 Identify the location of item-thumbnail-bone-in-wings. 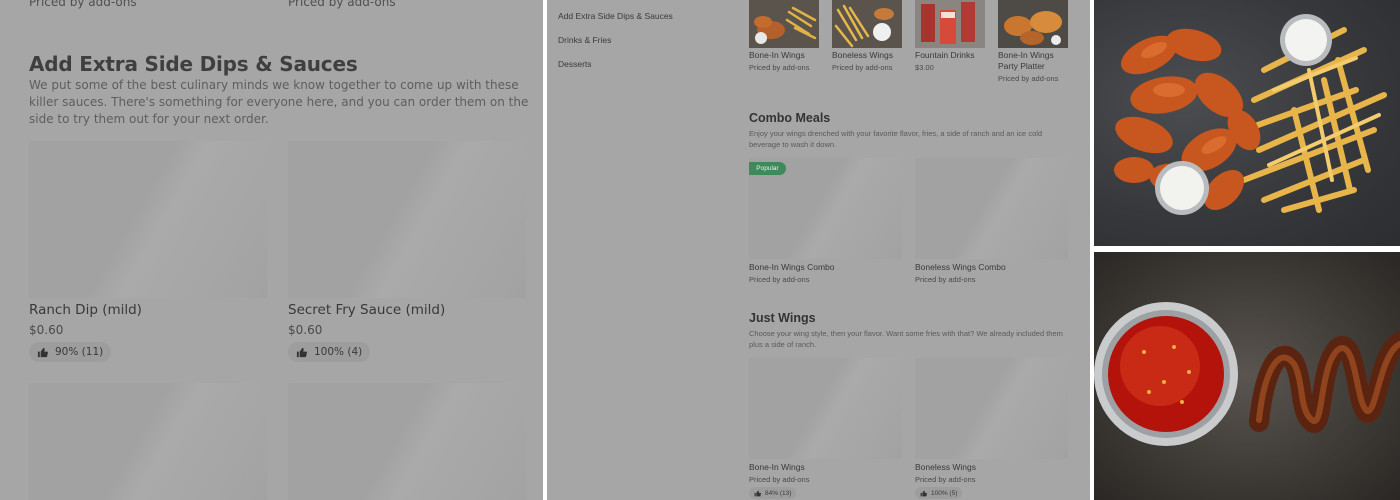
(784, 24).